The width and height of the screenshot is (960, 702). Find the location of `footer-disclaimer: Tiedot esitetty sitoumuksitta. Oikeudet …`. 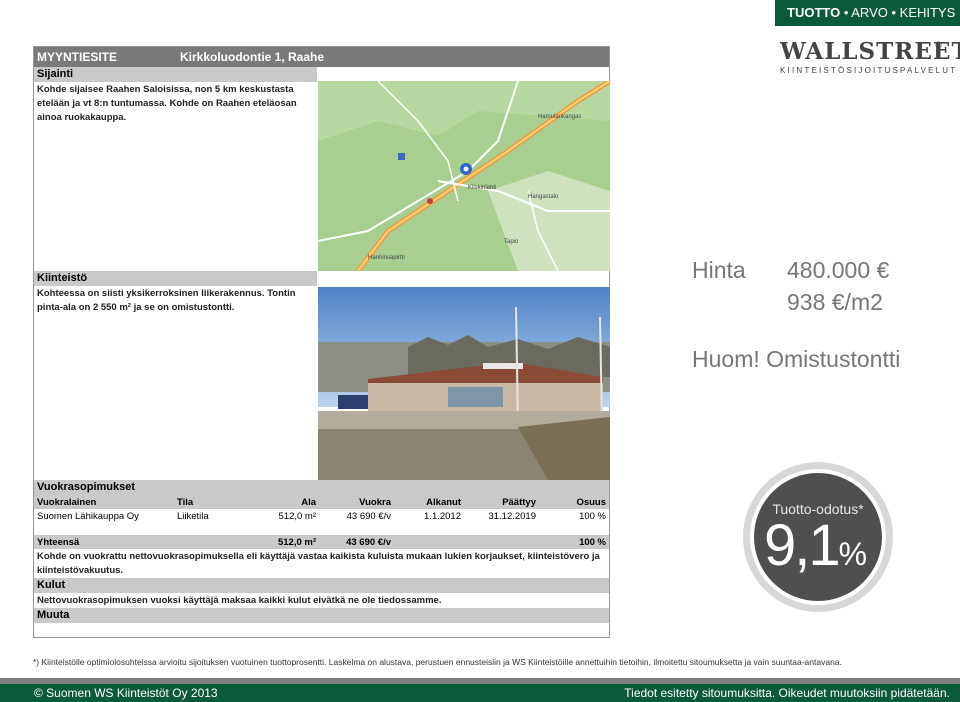

footer-disclaimer: Tiedot esitetty sitoumuksitta. Oikeudet … is located at coordinates (787, 693).